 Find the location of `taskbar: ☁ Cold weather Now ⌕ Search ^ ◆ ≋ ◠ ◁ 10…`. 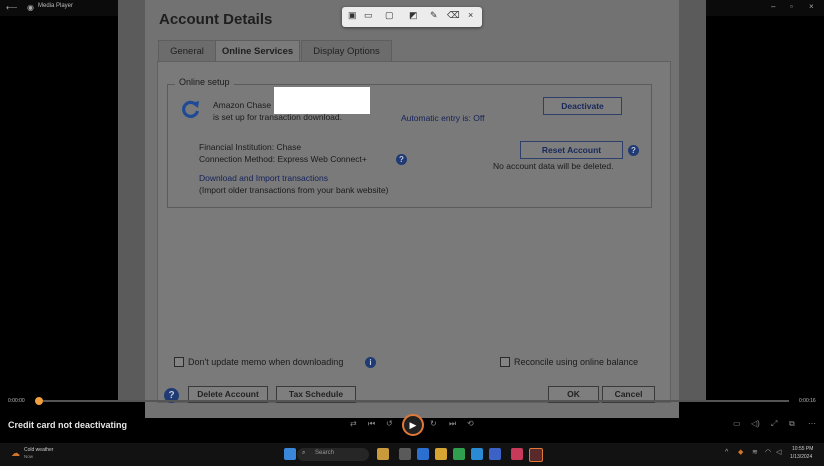

taskbar: ☁ Cold weather Now ⌕ Search ^ ◆ ≋ ◠ ◁ 10… is located at coordinates (412, 454).